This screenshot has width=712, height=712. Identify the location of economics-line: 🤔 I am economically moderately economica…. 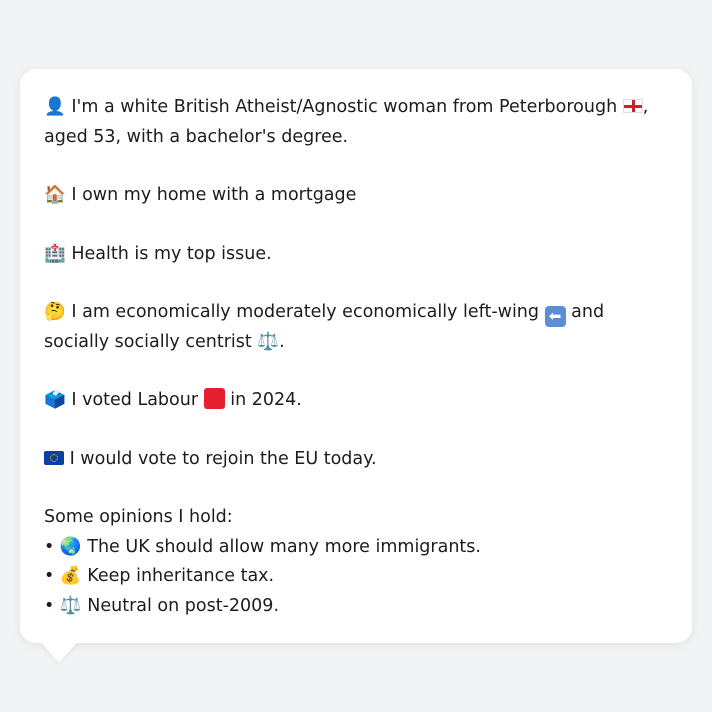
(356, 327).